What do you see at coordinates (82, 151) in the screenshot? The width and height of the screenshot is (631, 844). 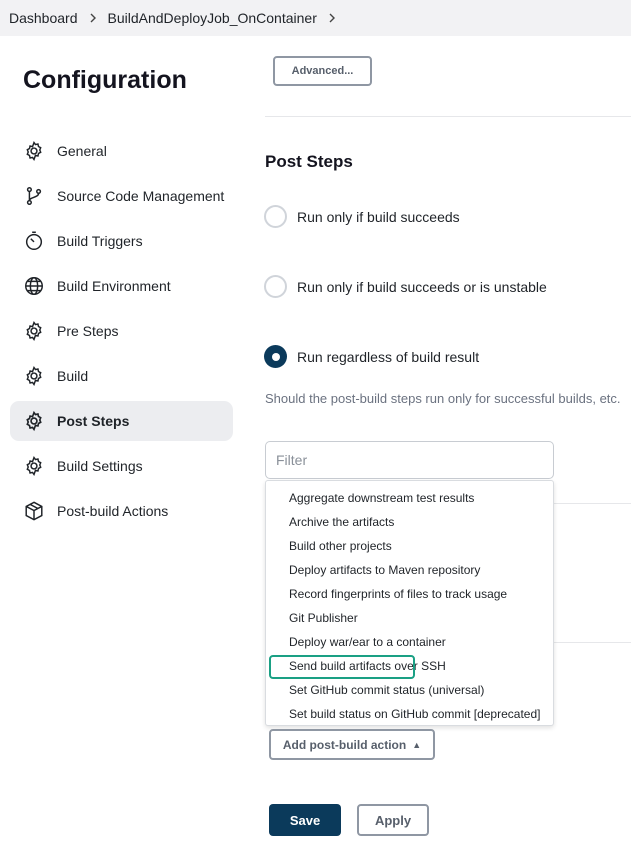 I see `sidebar-item-label: General` at bounding box center [82, 151].